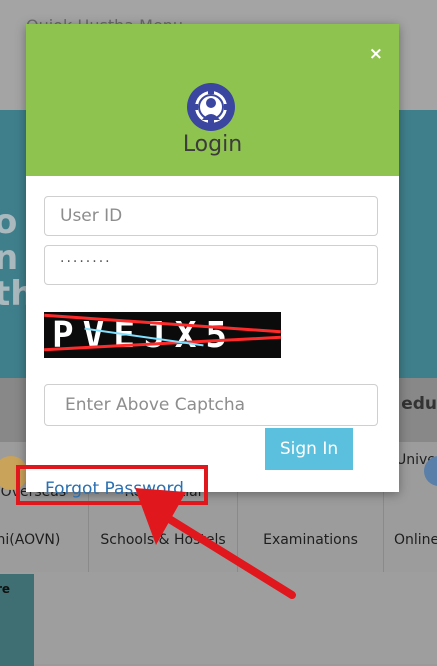  I want to click on modal-title: Login, so click(212, 144).